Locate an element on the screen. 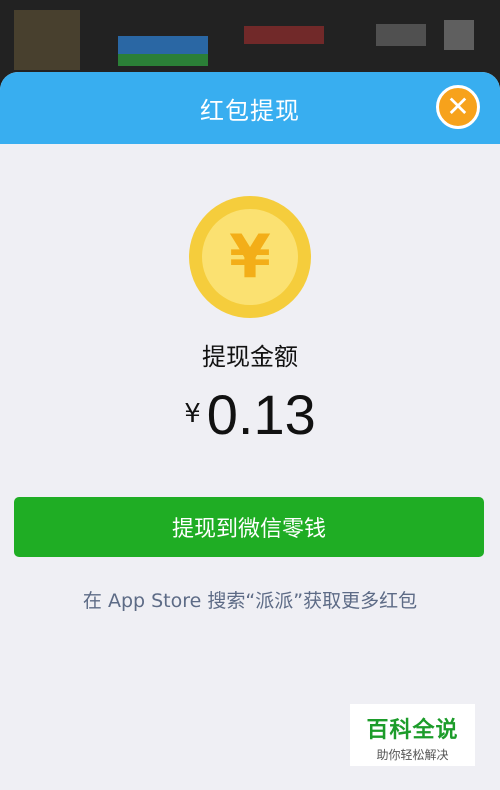 This screenshot has height=790, width=500. app-store-hint: 在 App Store 搜索“派派”获取更多红包 is located at coordinates (250, 601).